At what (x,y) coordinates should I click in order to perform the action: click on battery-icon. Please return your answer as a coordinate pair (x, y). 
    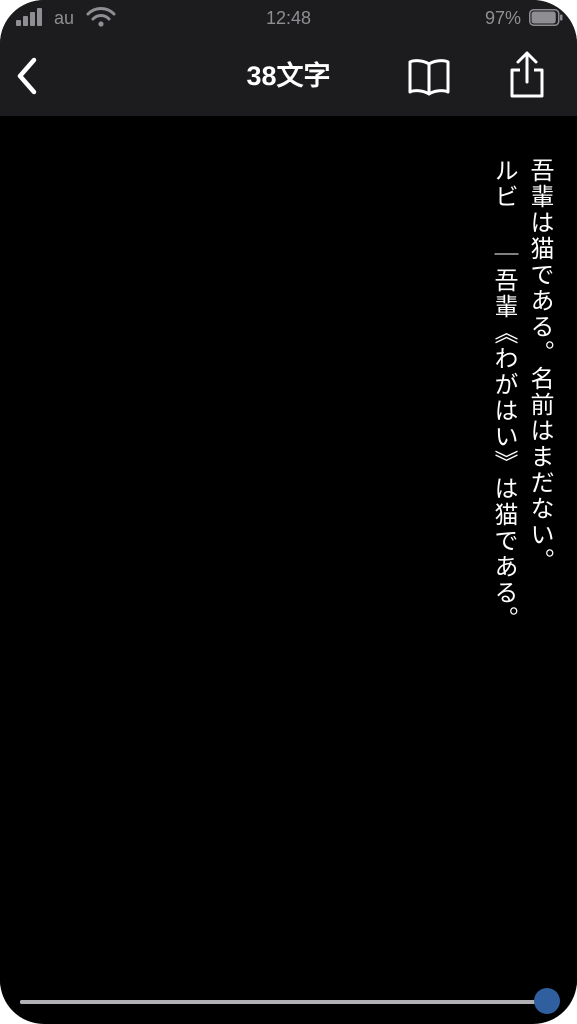
    Looking at the image, I should click on (546, 17).